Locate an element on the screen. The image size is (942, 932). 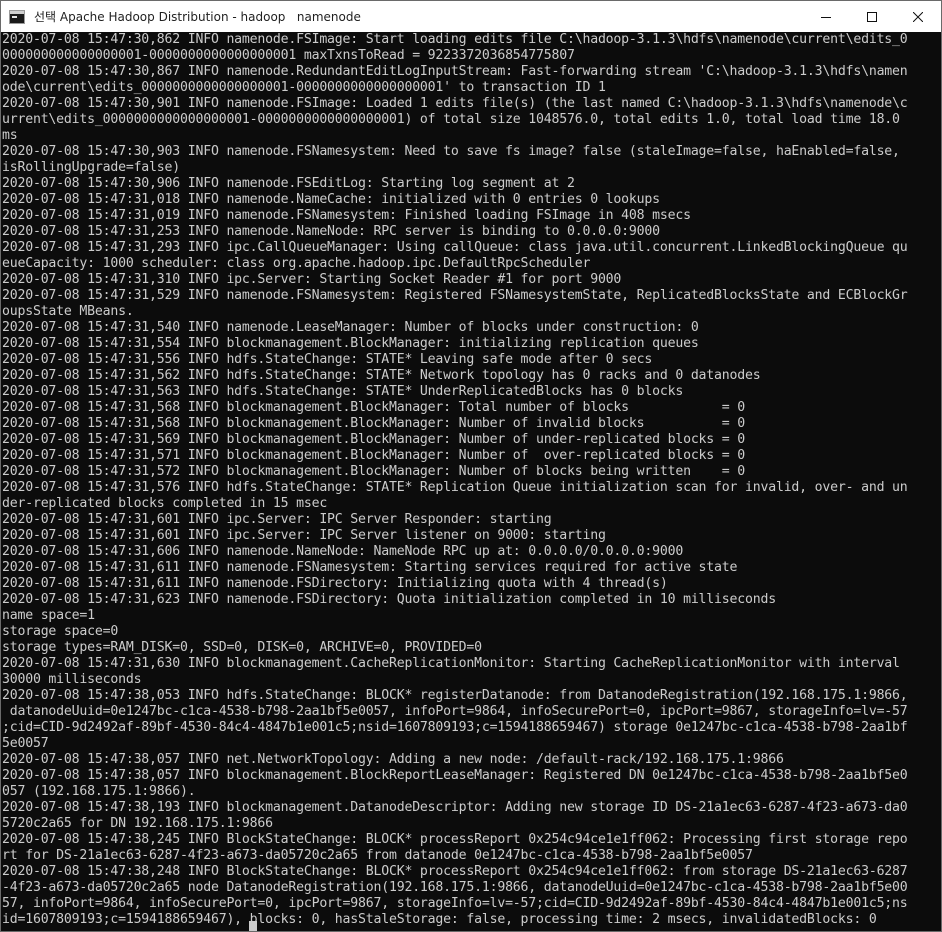
console-line: oupsState MBeans. is located at coordinates (68, 311).